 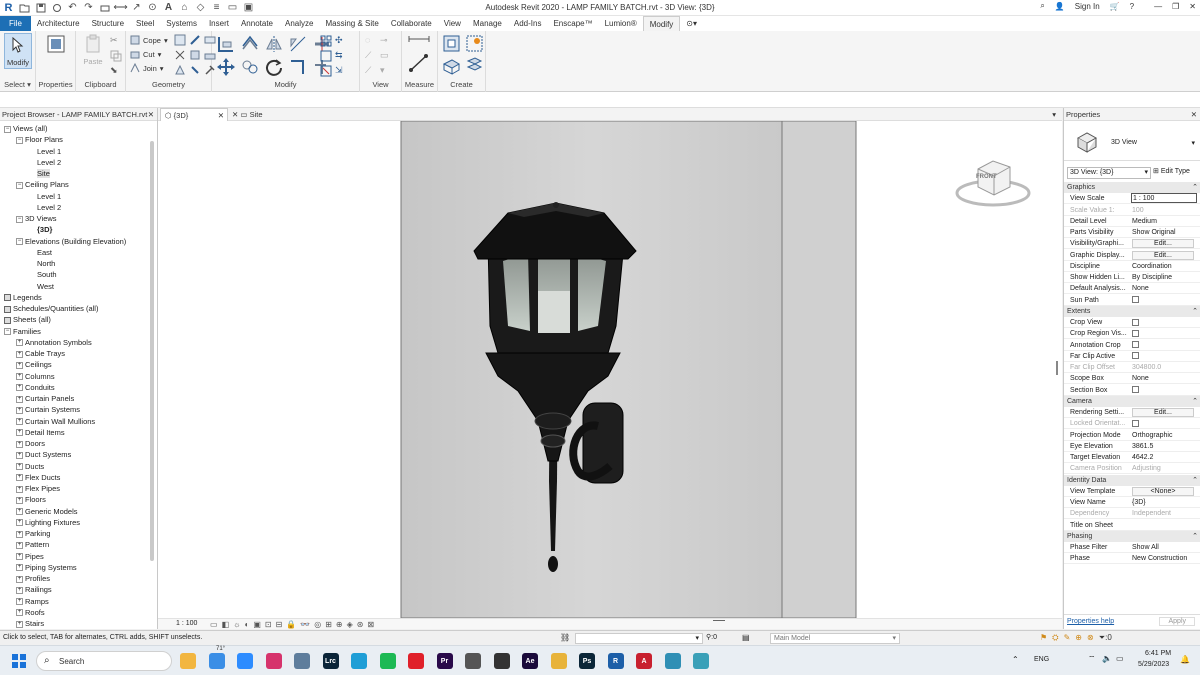 What do you see at coordinates (501, 661) in the screenshot?
I see `player-icon` at bounding box center [501, 661].